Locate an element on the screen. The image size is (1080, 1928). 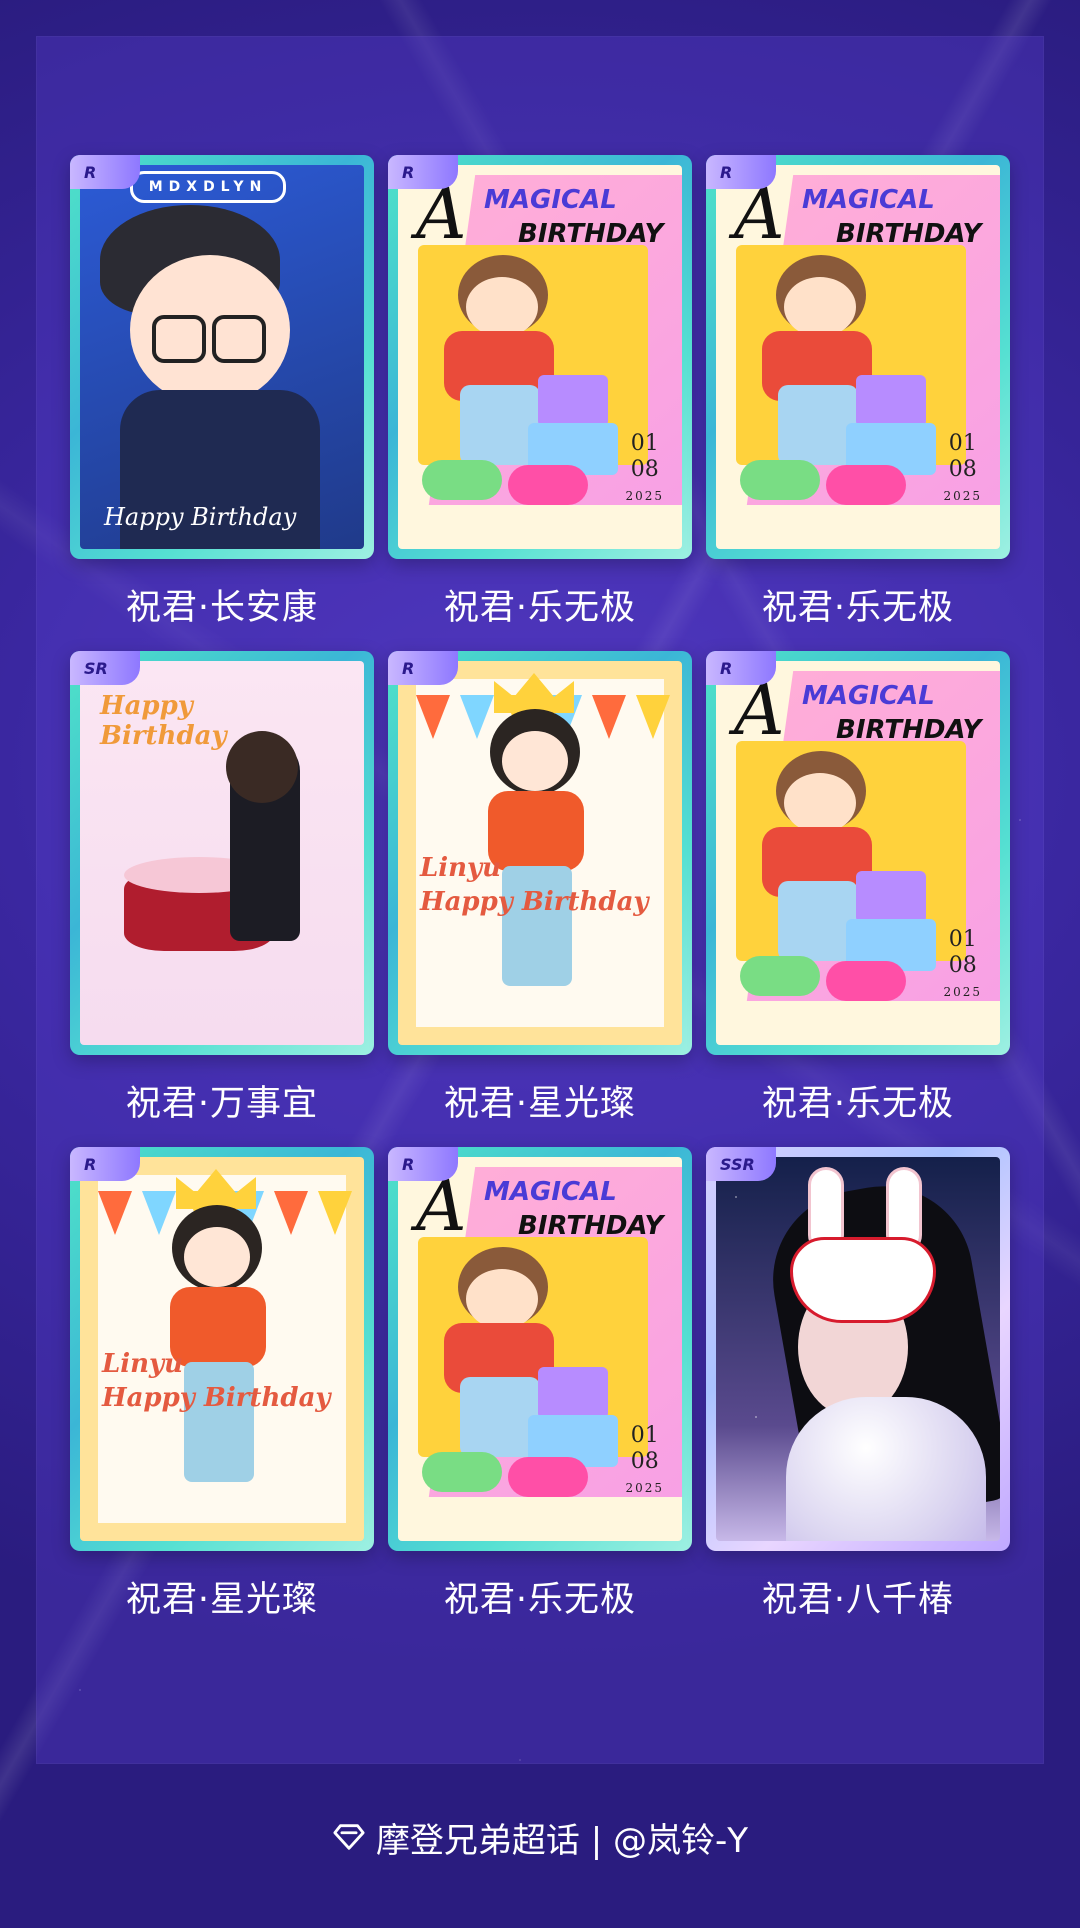
card-cell: SSR 祝君·八千椿 is located at coordinates (858, 1395).